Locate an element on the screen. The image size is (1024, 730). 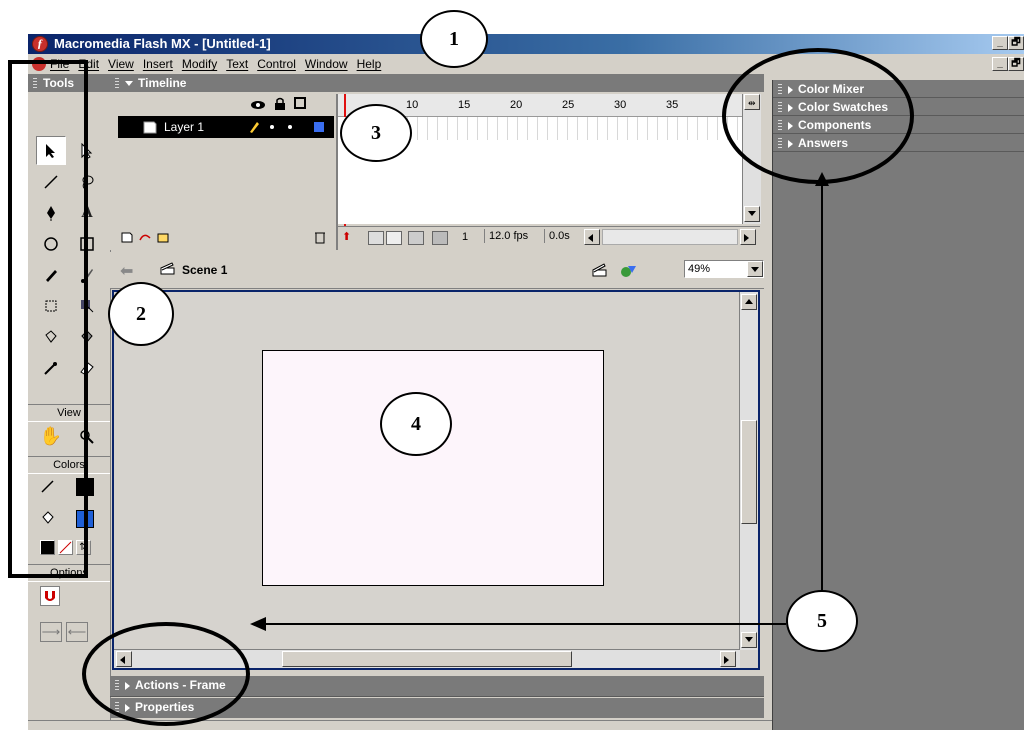
callout-4: 4 is located at coordinates (416, 424).